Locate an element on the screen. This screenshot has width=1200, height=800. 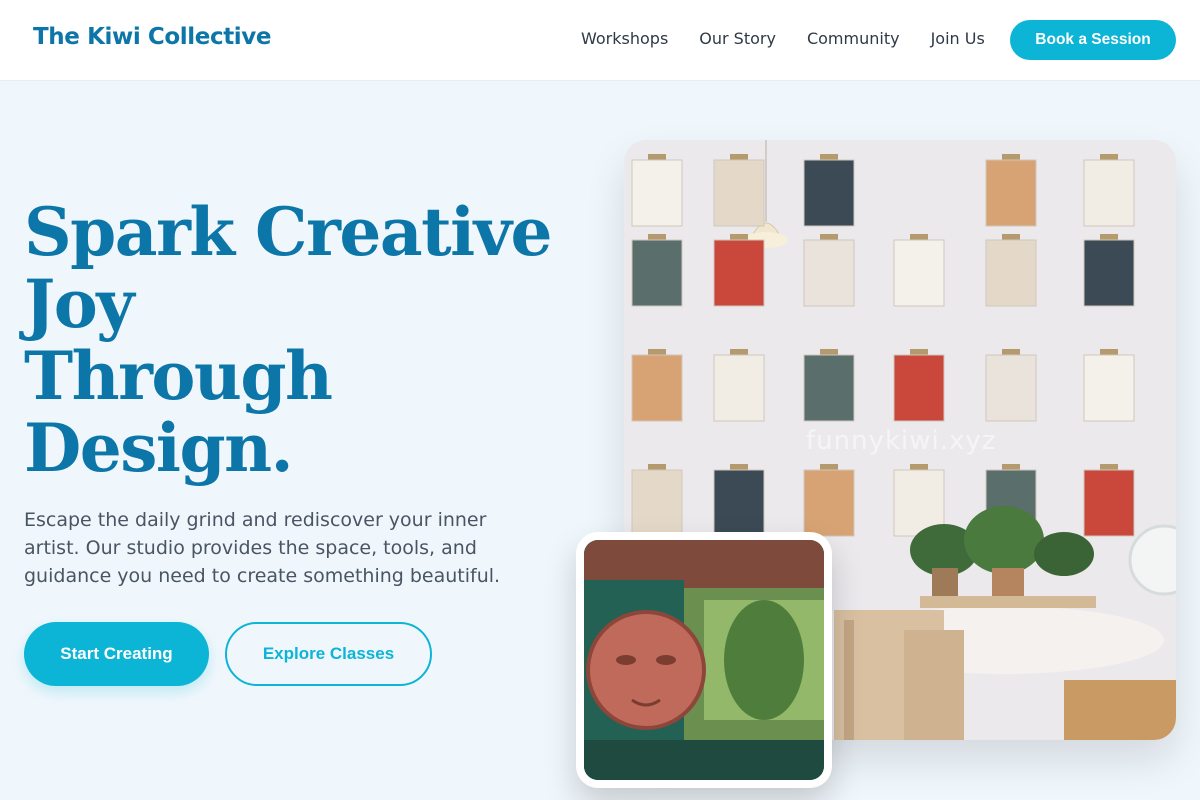
headline-line-4: Design. is located at coordinates (159, 448).